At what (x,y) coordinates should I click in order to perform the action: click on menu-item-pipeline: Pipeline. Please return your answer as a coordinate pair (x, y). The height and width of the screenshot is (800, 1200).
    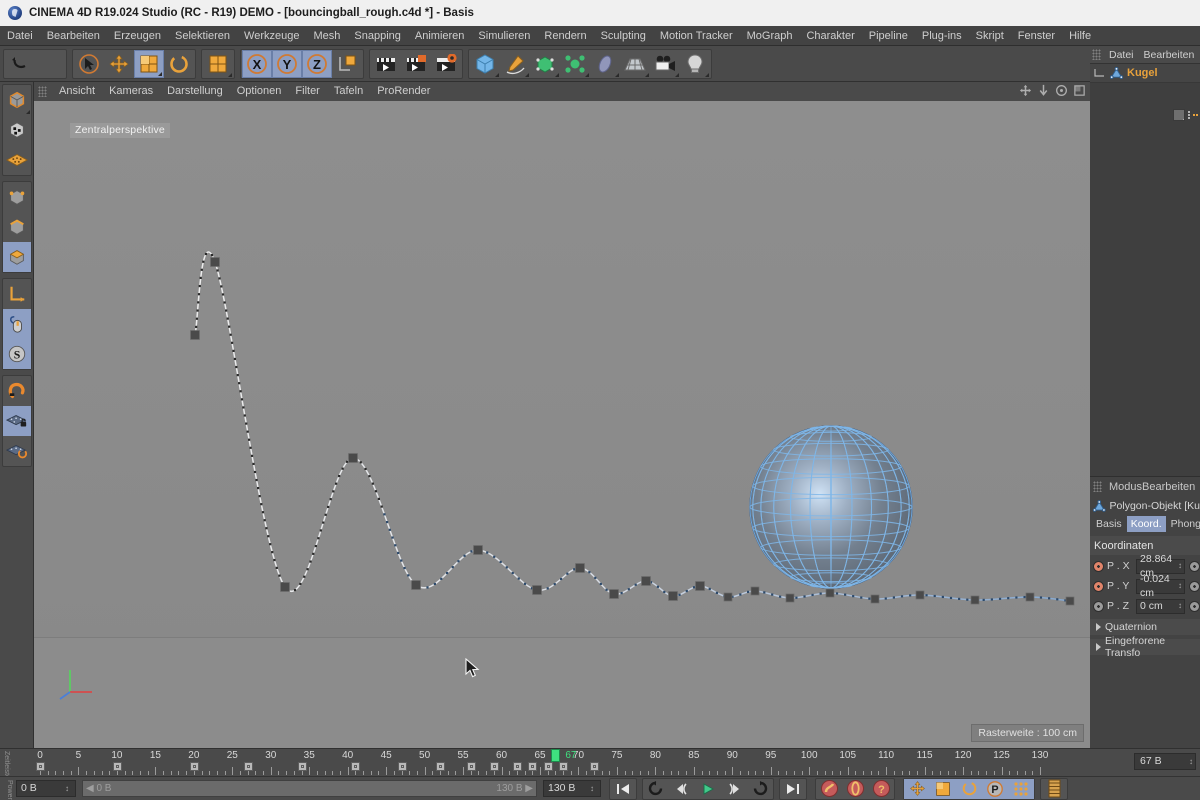
    Looking at the image, I should click on (888, 36).